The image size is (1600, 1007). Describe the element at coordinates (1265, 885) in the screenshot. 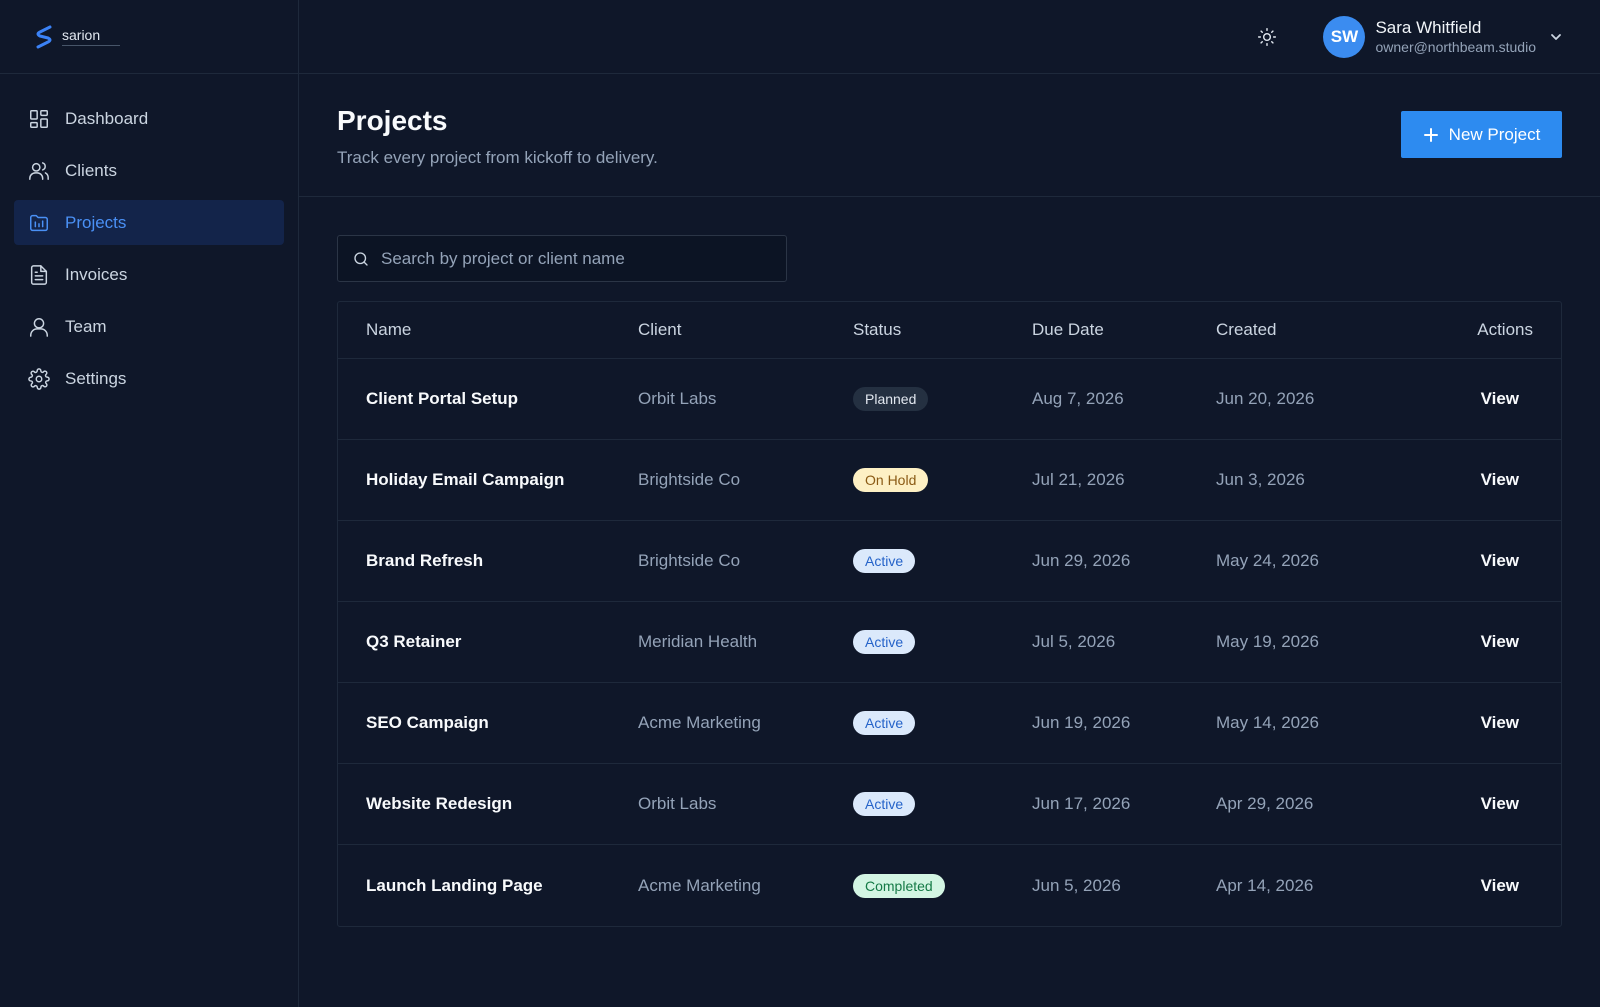

I see `project-created: Apr 14, 2026` at that location.